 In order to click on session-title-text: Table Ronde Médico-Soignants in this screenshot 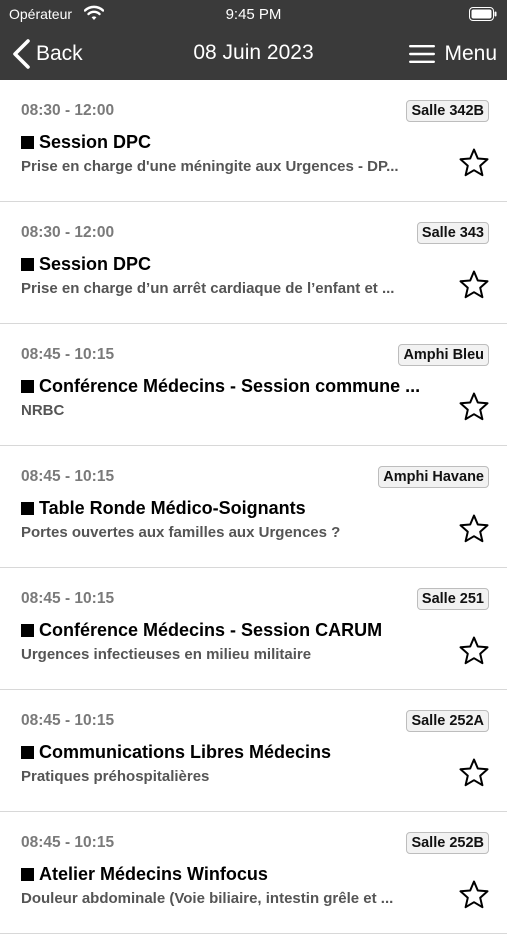, I will do `click(172, 508)`.